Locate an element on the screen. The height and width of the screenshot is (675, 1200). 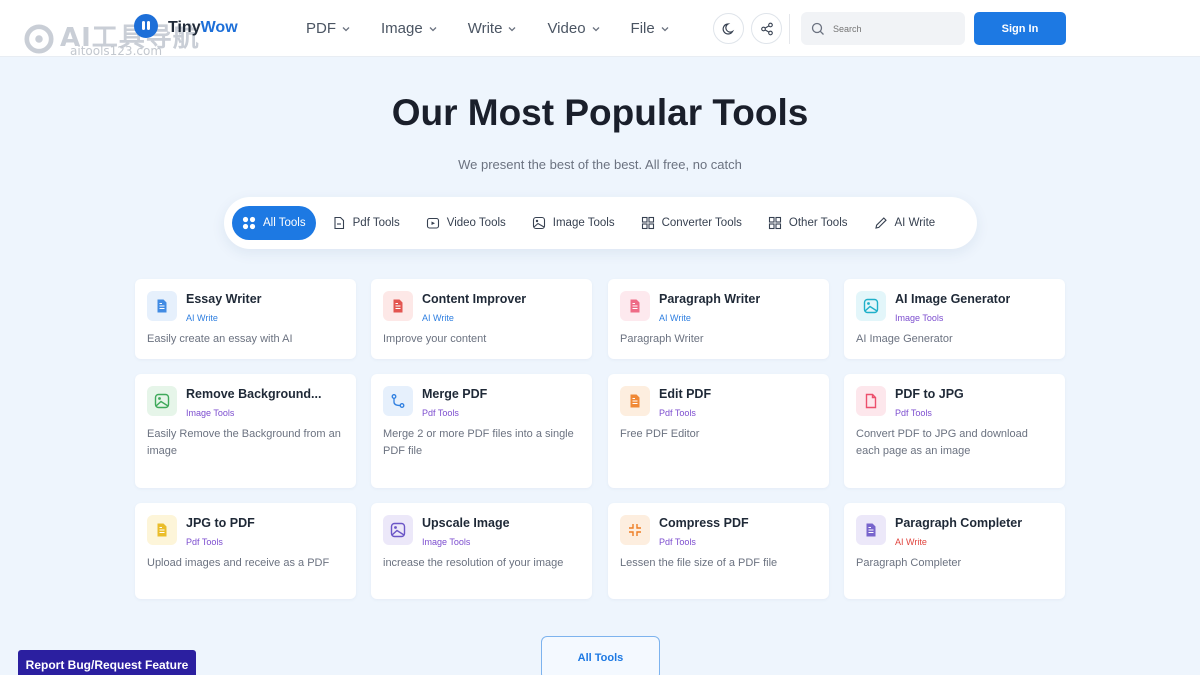
brand-name: TinyWow is located at coordinates (203, 28).